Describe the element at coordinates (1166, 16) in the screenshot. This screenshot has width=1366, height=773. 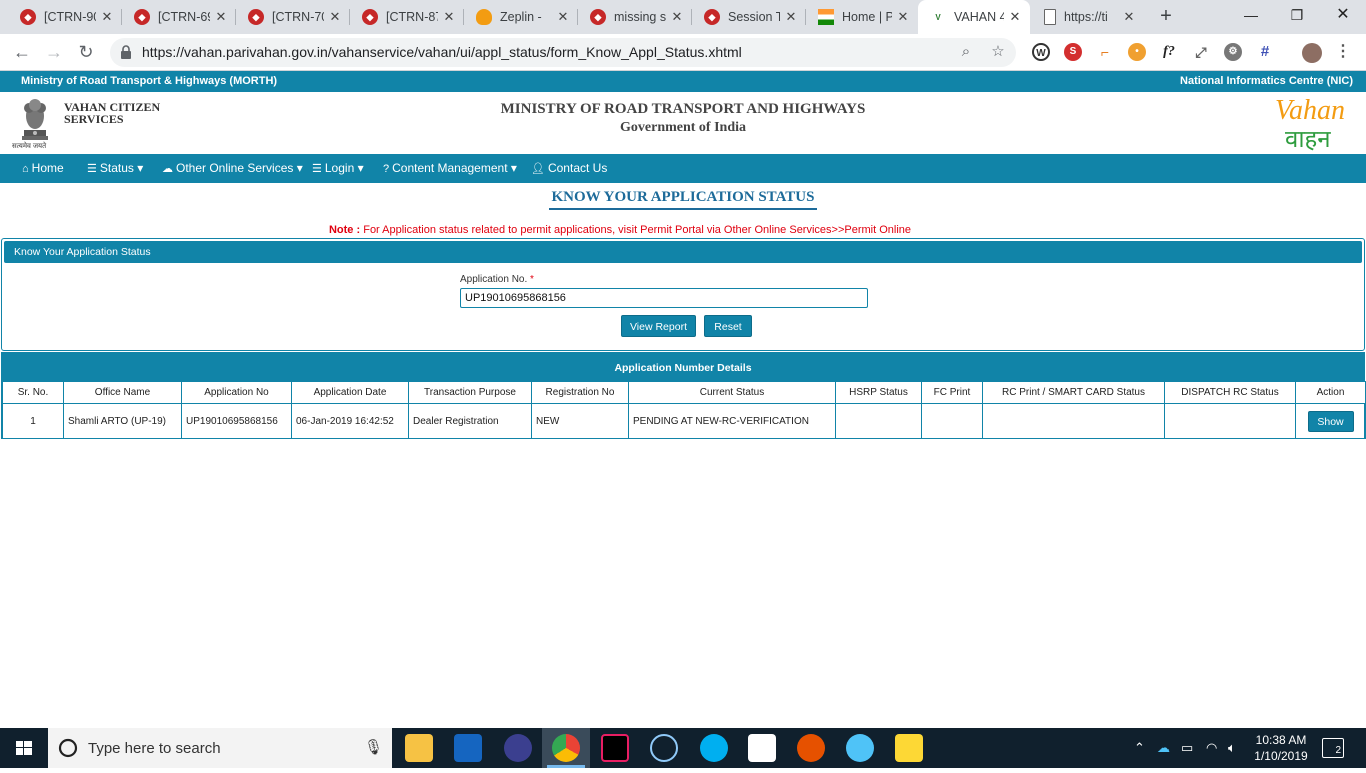
I see `new-tab-button: +` at that location.